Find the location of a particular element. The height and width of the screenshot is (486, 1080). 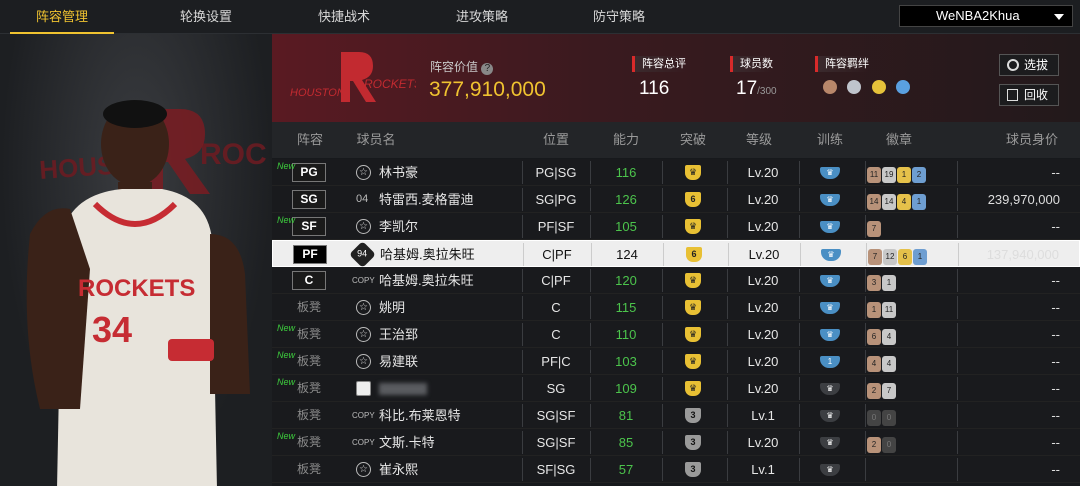

badge-group: 1 11 is located at coordinates (882, 308).